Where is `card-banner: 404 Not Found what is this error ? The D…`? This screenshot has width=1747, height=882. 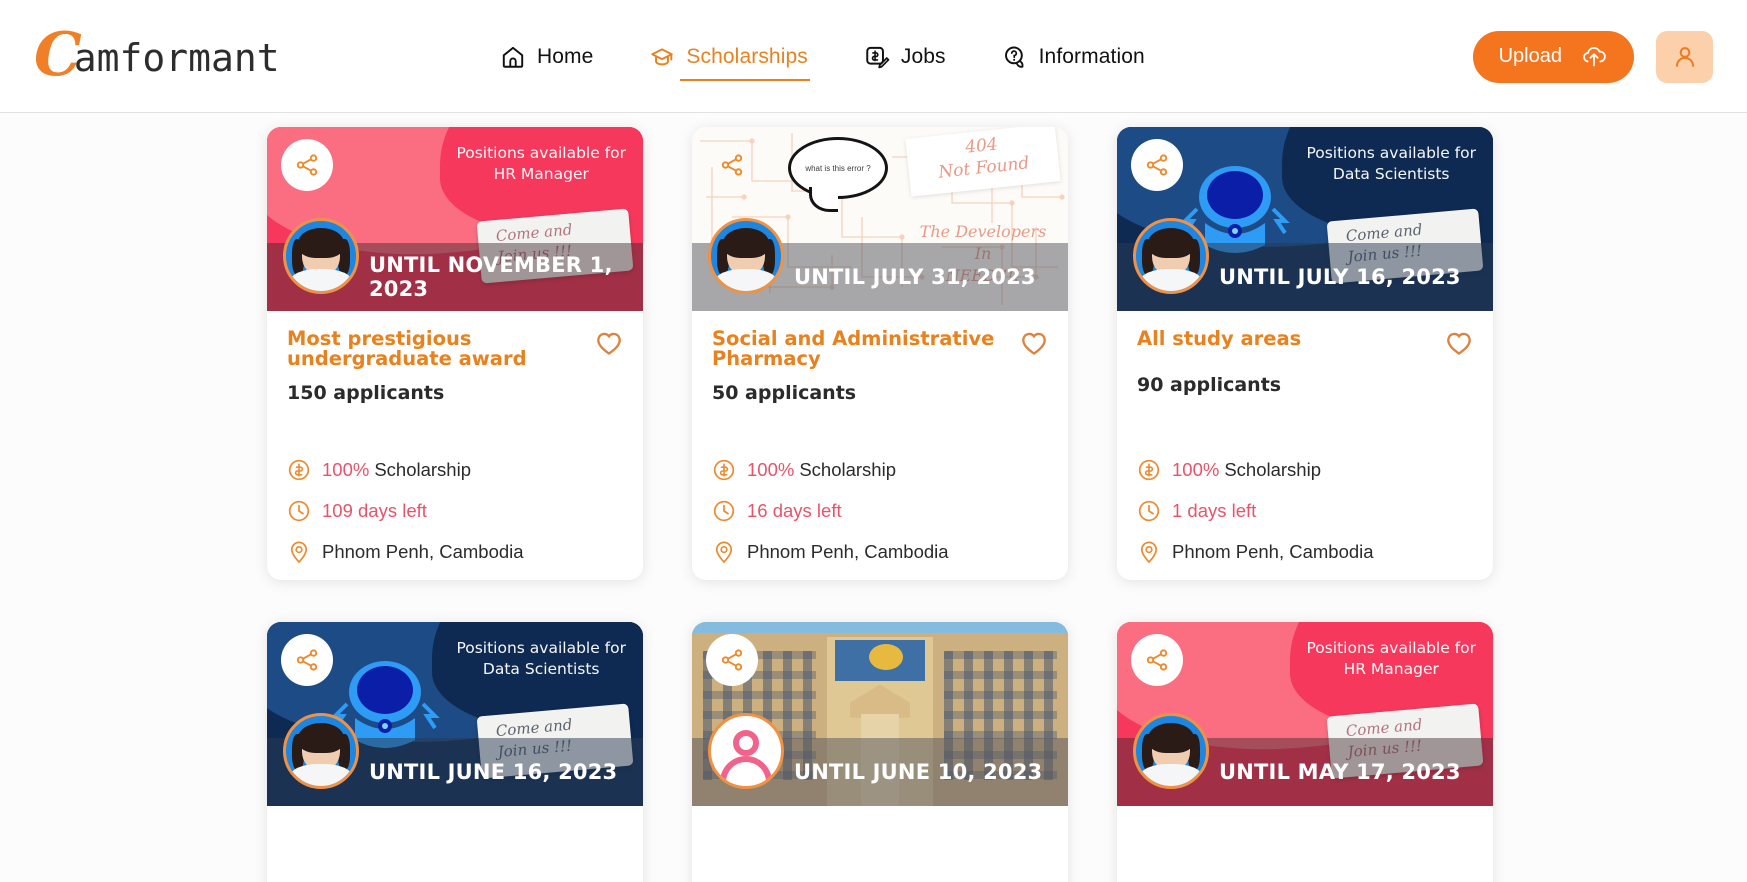
card-banner: 404 Not Found what is this error ? The D… is located at coordinates (880, 219).